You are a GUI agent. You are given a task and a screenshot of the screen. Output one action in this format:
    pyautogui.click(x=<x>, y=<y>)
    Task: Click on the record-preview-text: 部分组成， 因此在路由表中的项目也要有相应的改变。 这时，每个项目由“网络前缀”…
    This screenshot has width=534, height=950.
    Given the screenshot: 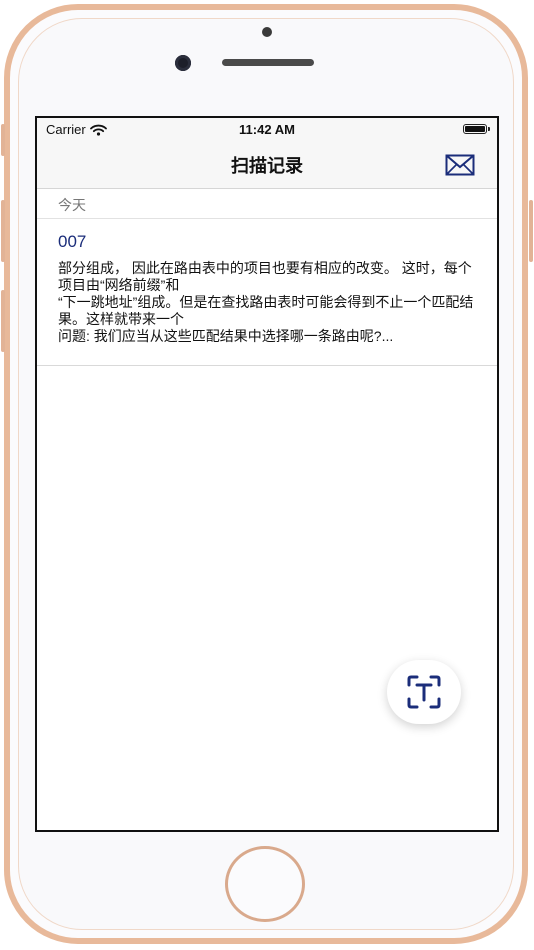 What is the action you would take?
    pyautogui.click(x=266, y=302)
    